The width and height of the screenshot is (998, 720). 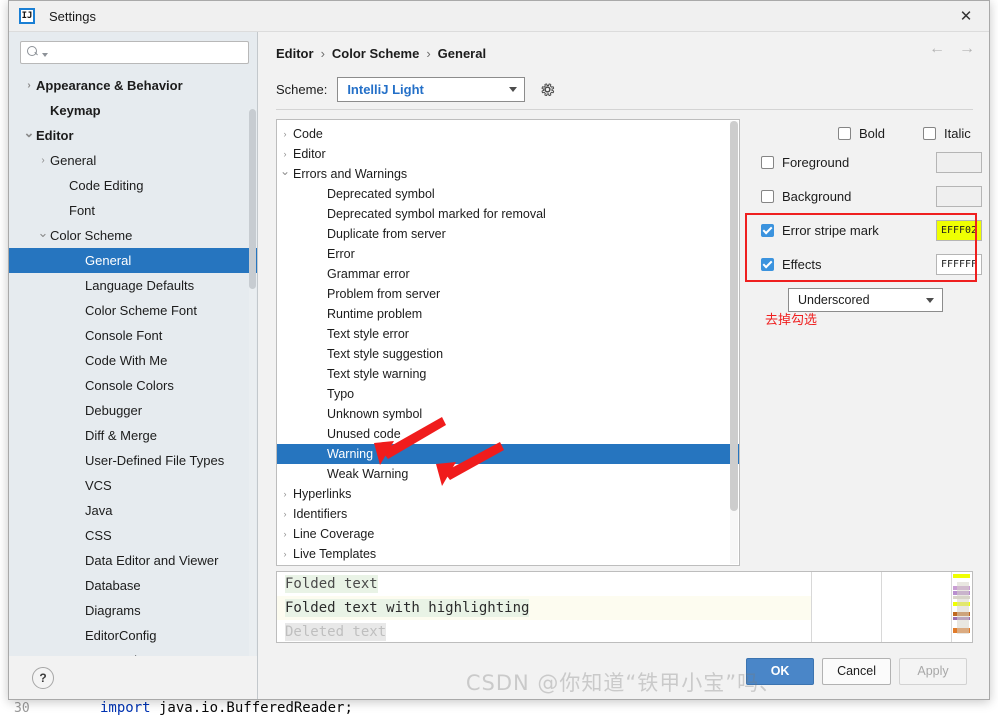 What do you see at coordinates (121, 635) in the screenshot?
I see `sidebar-item-label: EditorConfig` at bounding box center [121, 635].